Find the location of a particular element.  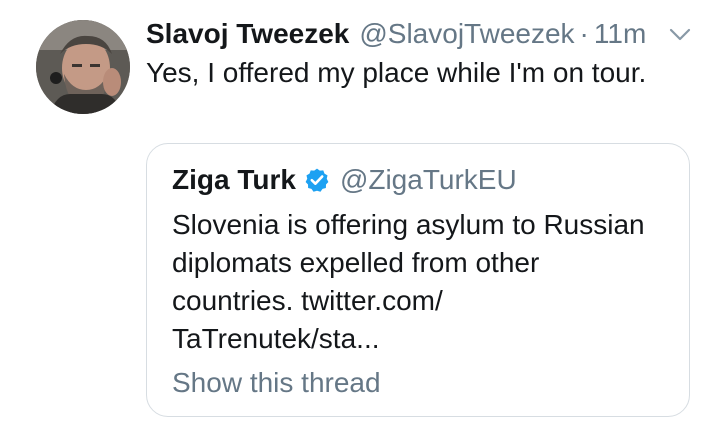

quoted-tweet-header: Ziga Turk @ZigaTurkEU is located at coordinates (344, 180).